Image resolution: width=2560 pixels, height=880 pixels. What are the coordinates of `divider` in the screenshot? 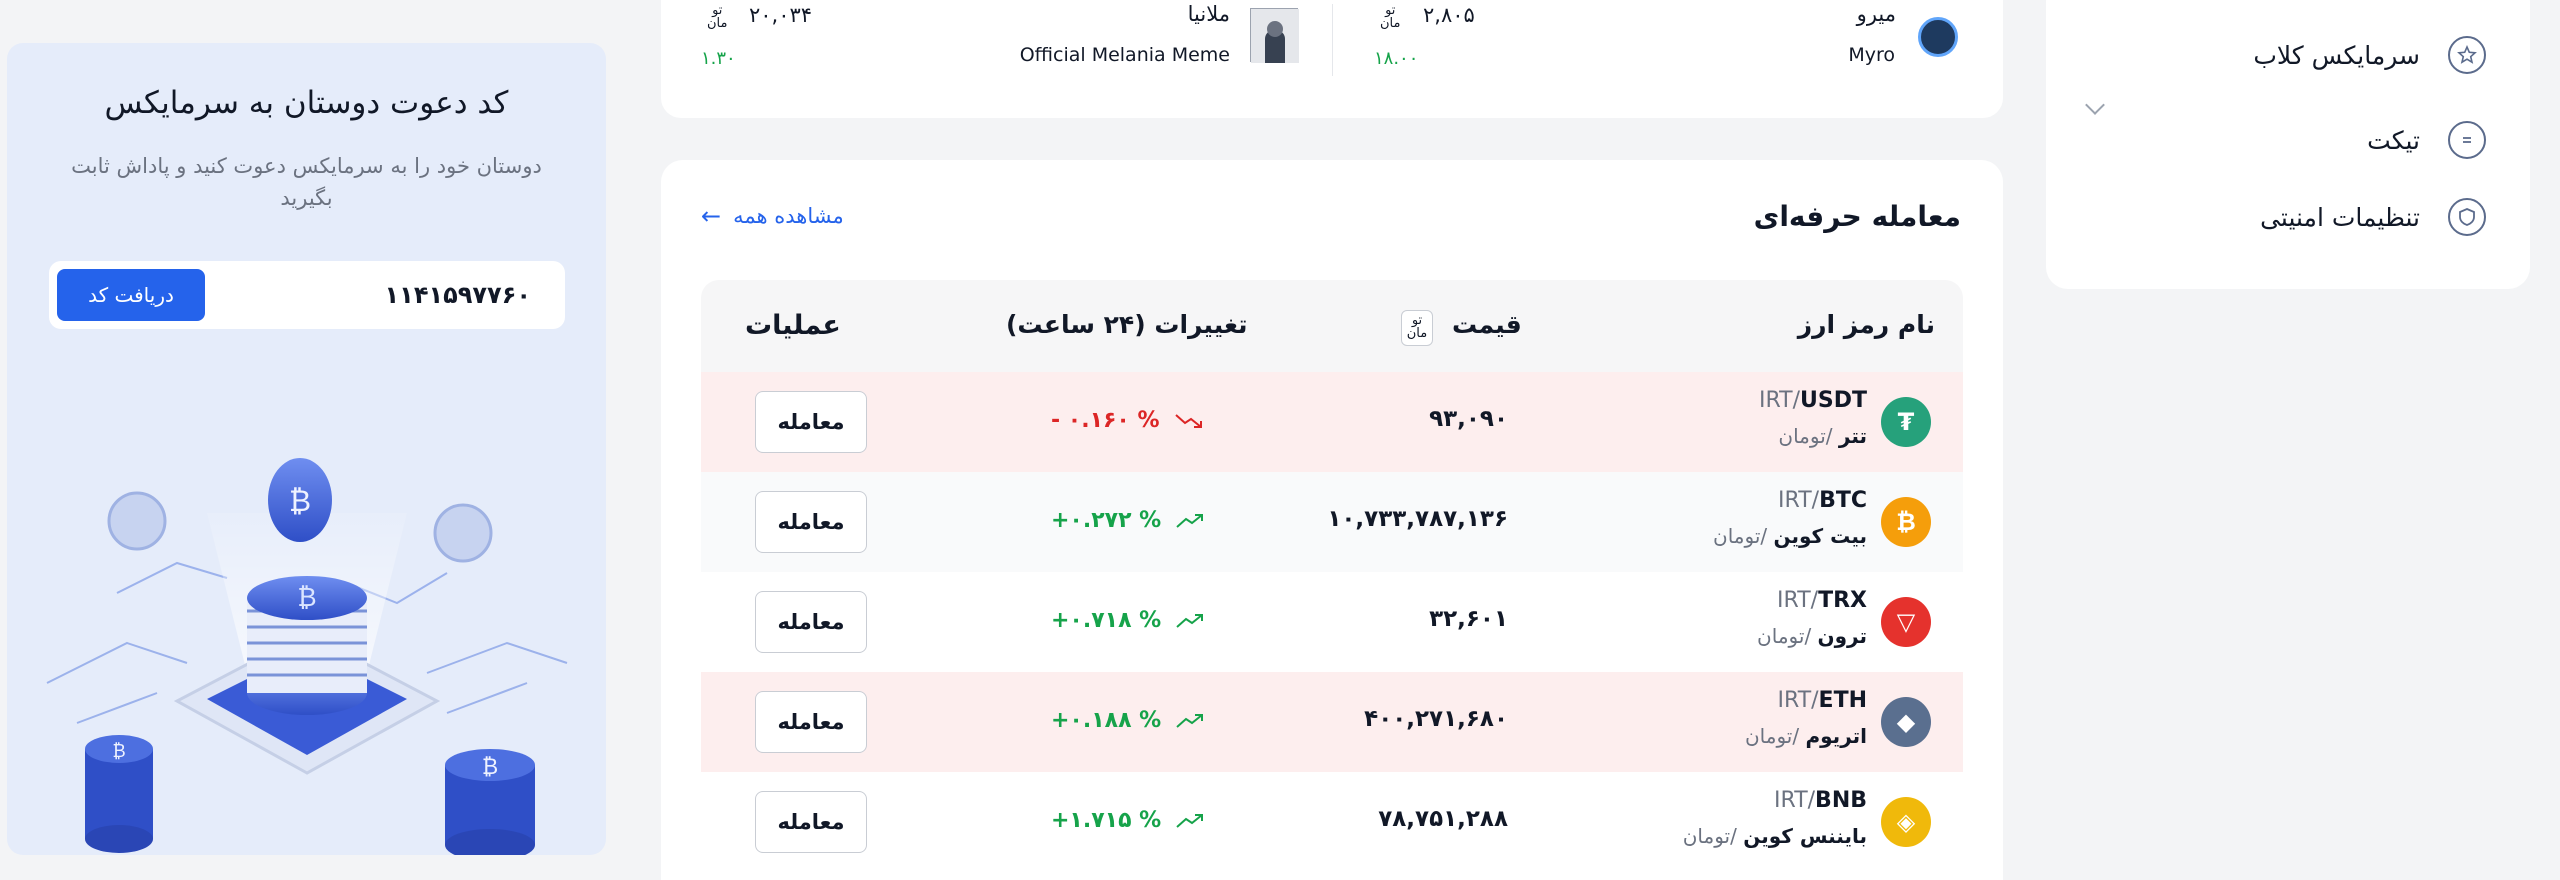 It's located at (1332, 40).